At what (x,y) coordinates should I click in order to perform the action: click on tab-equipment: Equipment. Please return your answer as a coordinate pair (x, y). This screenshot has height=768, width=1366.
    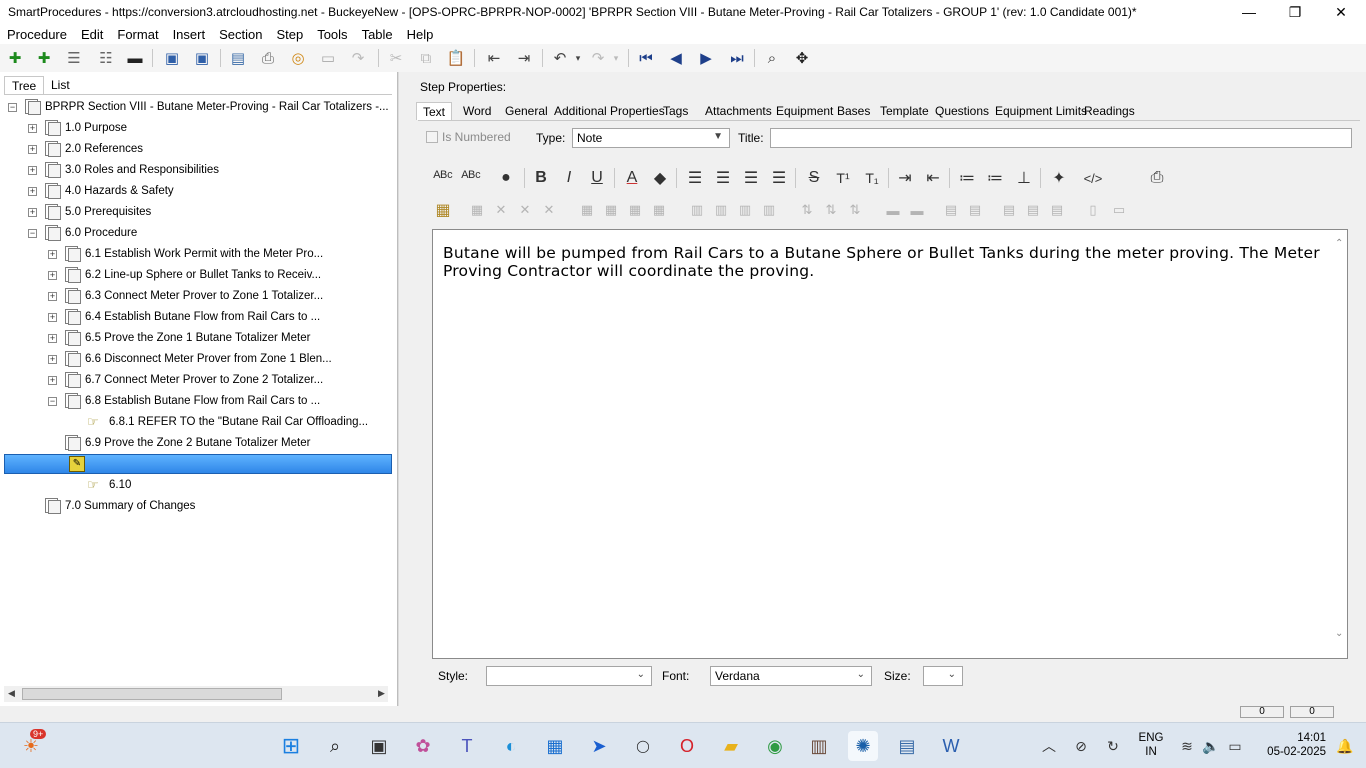
    Looking at the image, I should click on (804, 111).